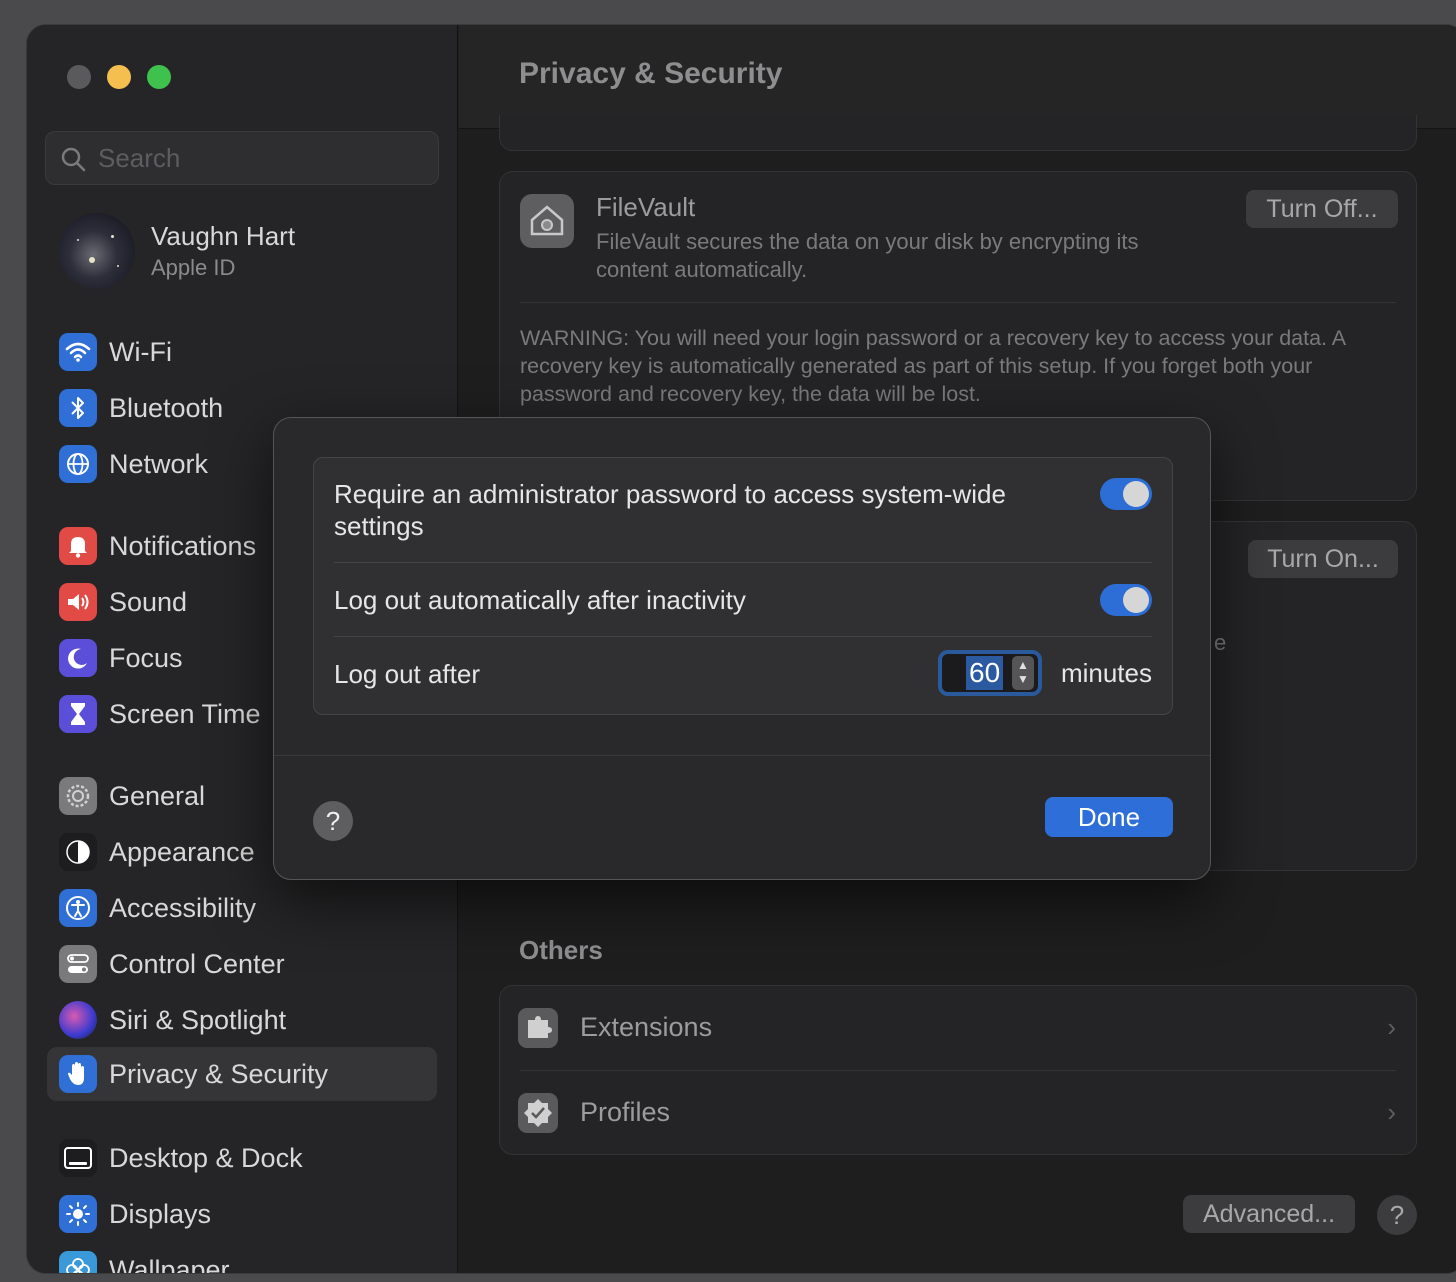 Image resolution: width=1456 pixels, height=1282 pixels. I want to click on extensions-row: Extensions ›, so click(958, 1028).